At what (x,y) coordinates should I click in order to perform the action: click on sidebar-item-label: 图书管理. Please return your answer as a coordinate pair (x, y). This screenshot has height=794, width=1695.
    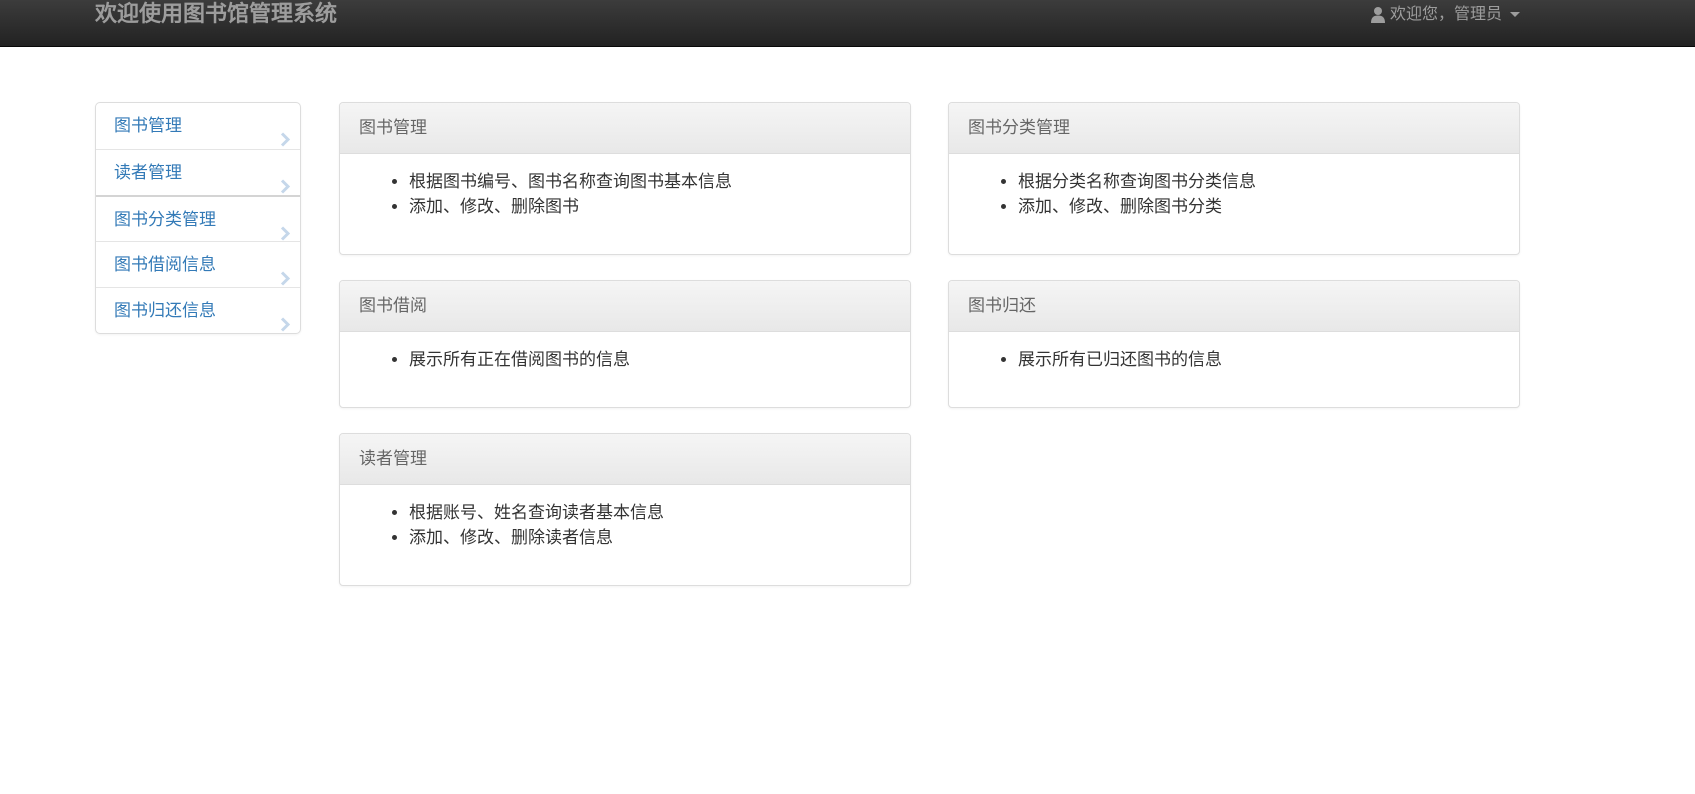
    Looking at the image, I should click on (148, 126).